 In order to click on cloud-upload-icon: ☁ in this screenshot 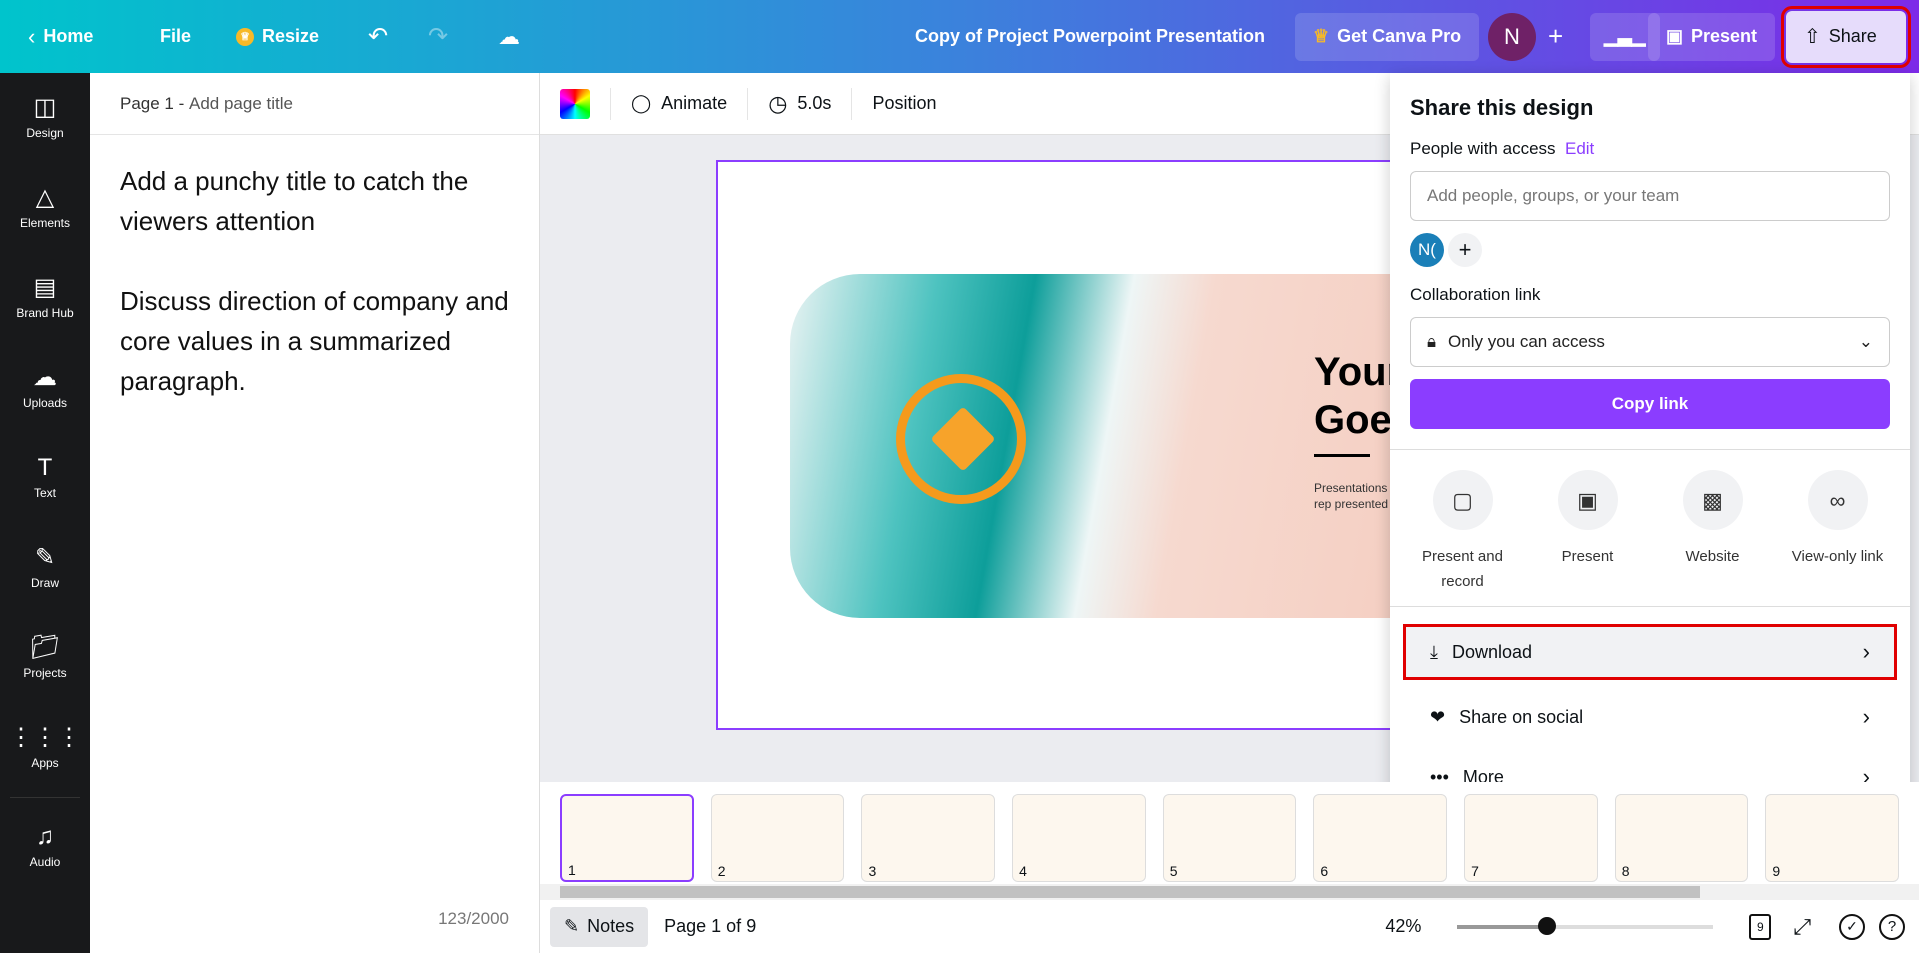, I will do `click(45, 377)`.